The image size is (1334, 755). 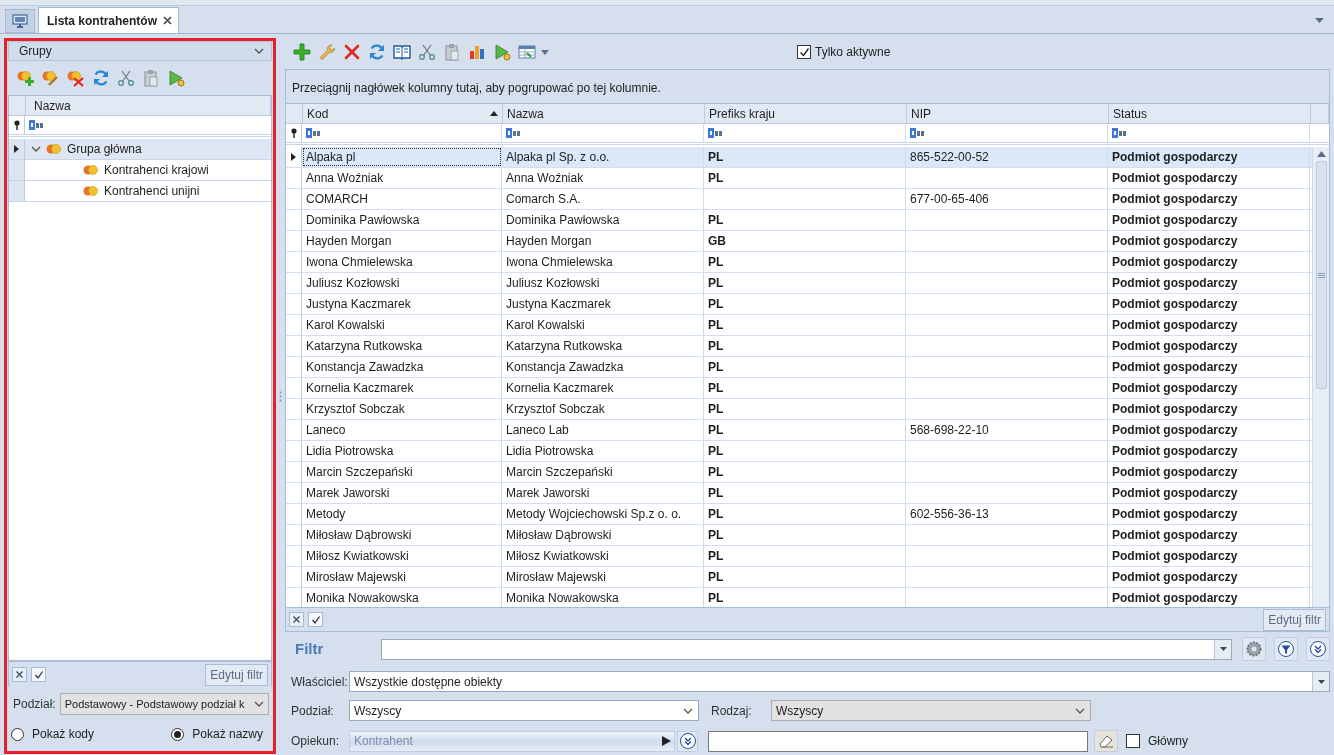 I want to click on table-cell: Mirosław Majewski, so click(x=402, y=577).